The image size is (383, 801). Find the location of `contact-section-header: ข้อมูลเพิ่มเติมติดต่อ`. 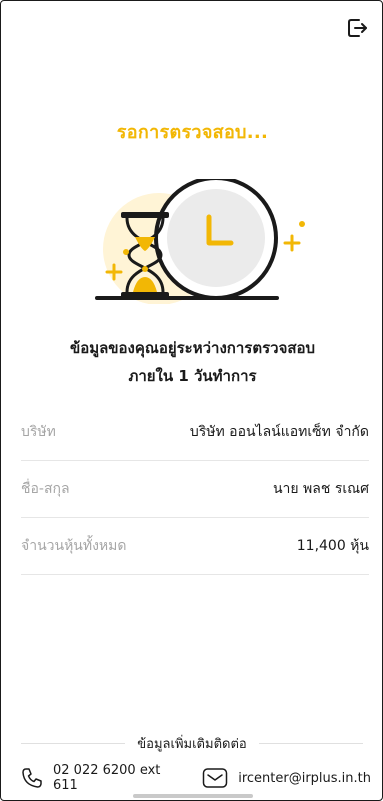

contact-section-header: ข้อมูลเพิ่มเติมติดต่อ is located at coordinates (192, 743).